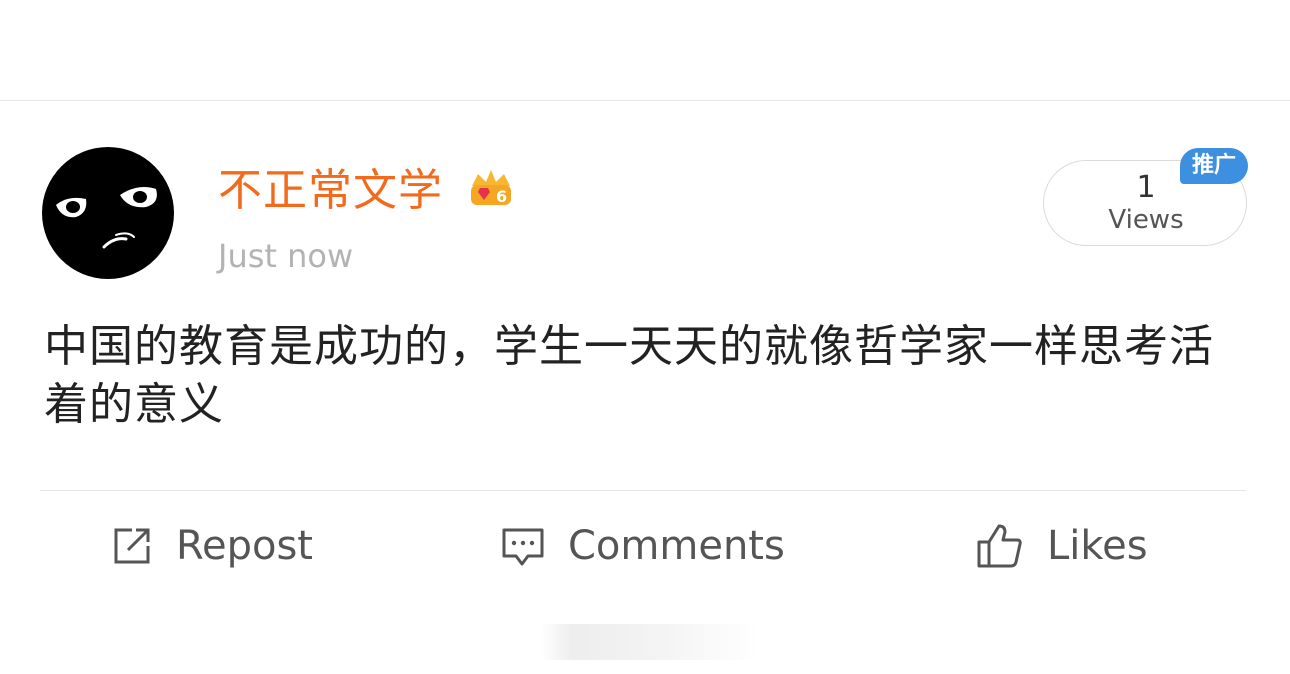 The height and width of the screenshot is (674, 1290). Describe the element at coordinates (132, 546) in the screenshot. I see `repost-icon` at that location.